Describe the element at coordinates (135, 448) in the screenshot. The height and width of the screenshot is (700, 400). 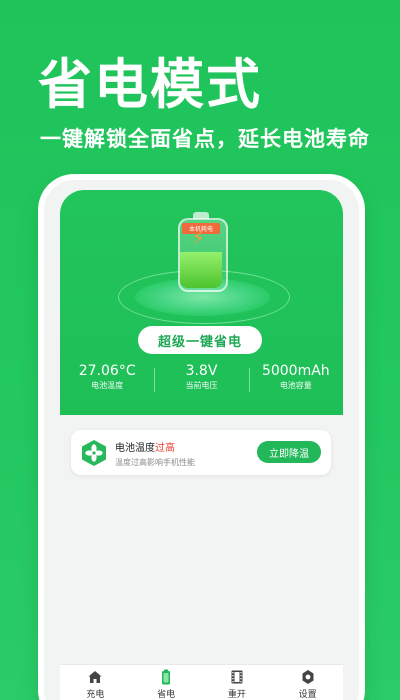
I see `alert-title-prefix: 电池温度` at that location.